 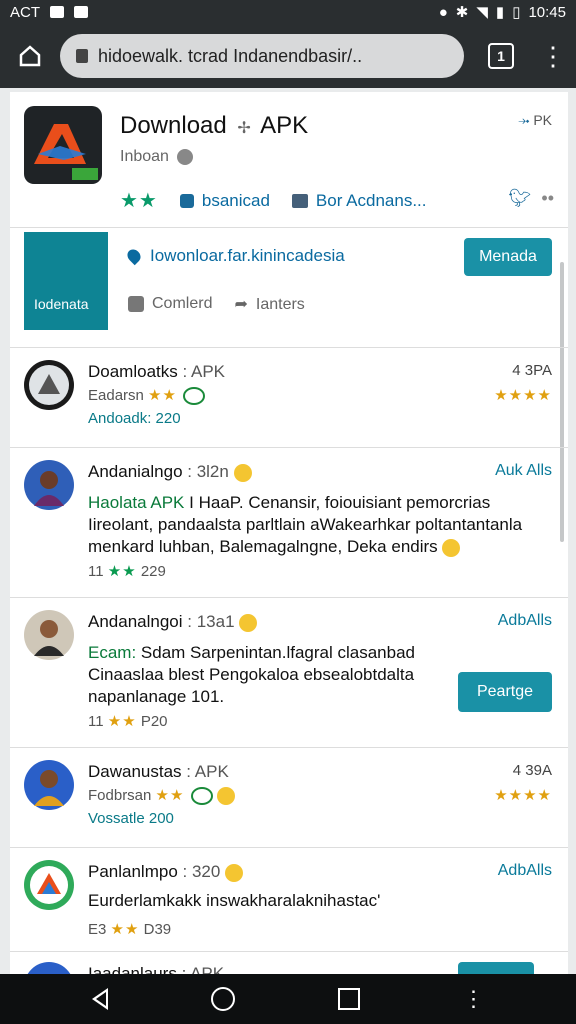 What do you see at coordinates (161, 796) in the screenshot?
I see `item-subline: Fodbrsan ★★` at bounding box center [161, 796].